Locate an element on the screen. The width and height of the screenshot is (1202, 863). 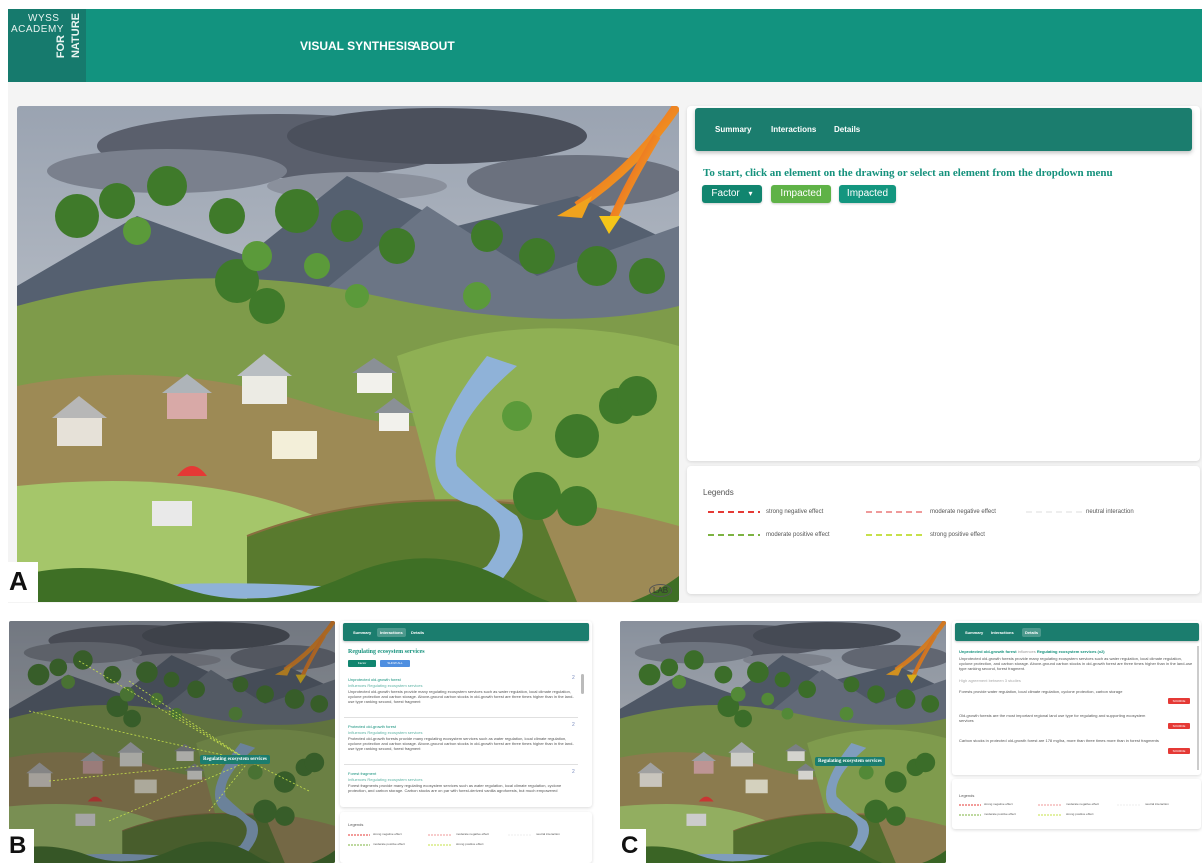
logo-line-1: WYSS is located at coordinates (44, 18).